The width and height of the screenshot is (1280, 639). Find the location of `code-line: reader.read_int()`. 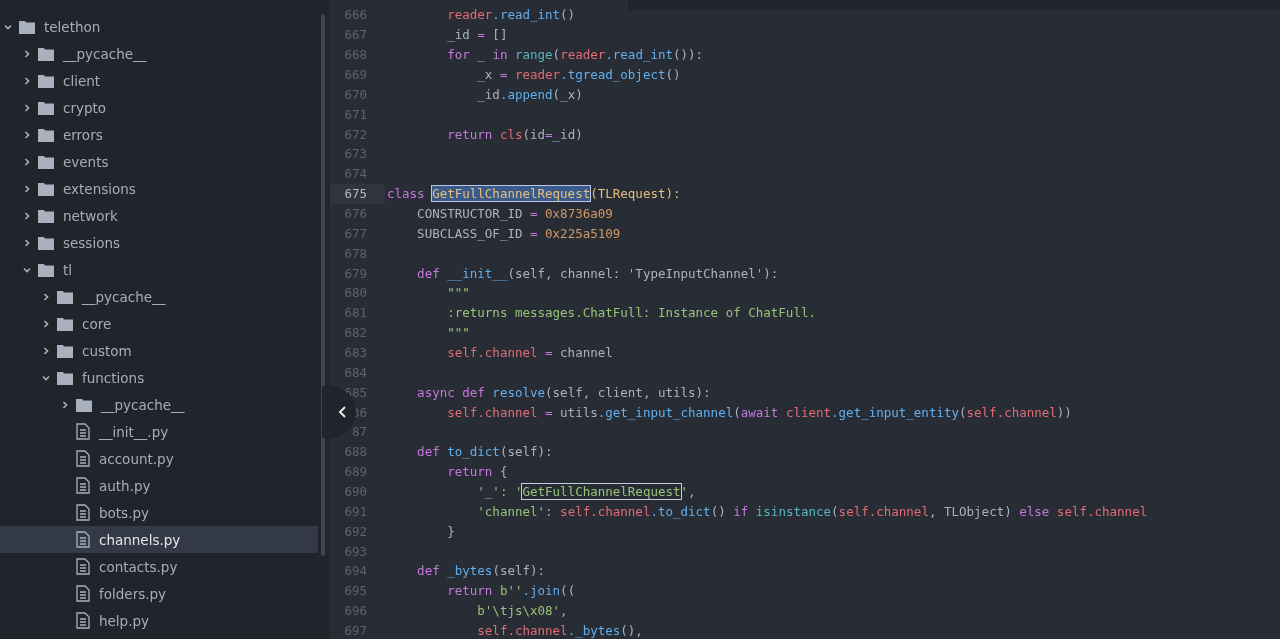

code-line: reader.read_int() is located at coordinates (511, 15).